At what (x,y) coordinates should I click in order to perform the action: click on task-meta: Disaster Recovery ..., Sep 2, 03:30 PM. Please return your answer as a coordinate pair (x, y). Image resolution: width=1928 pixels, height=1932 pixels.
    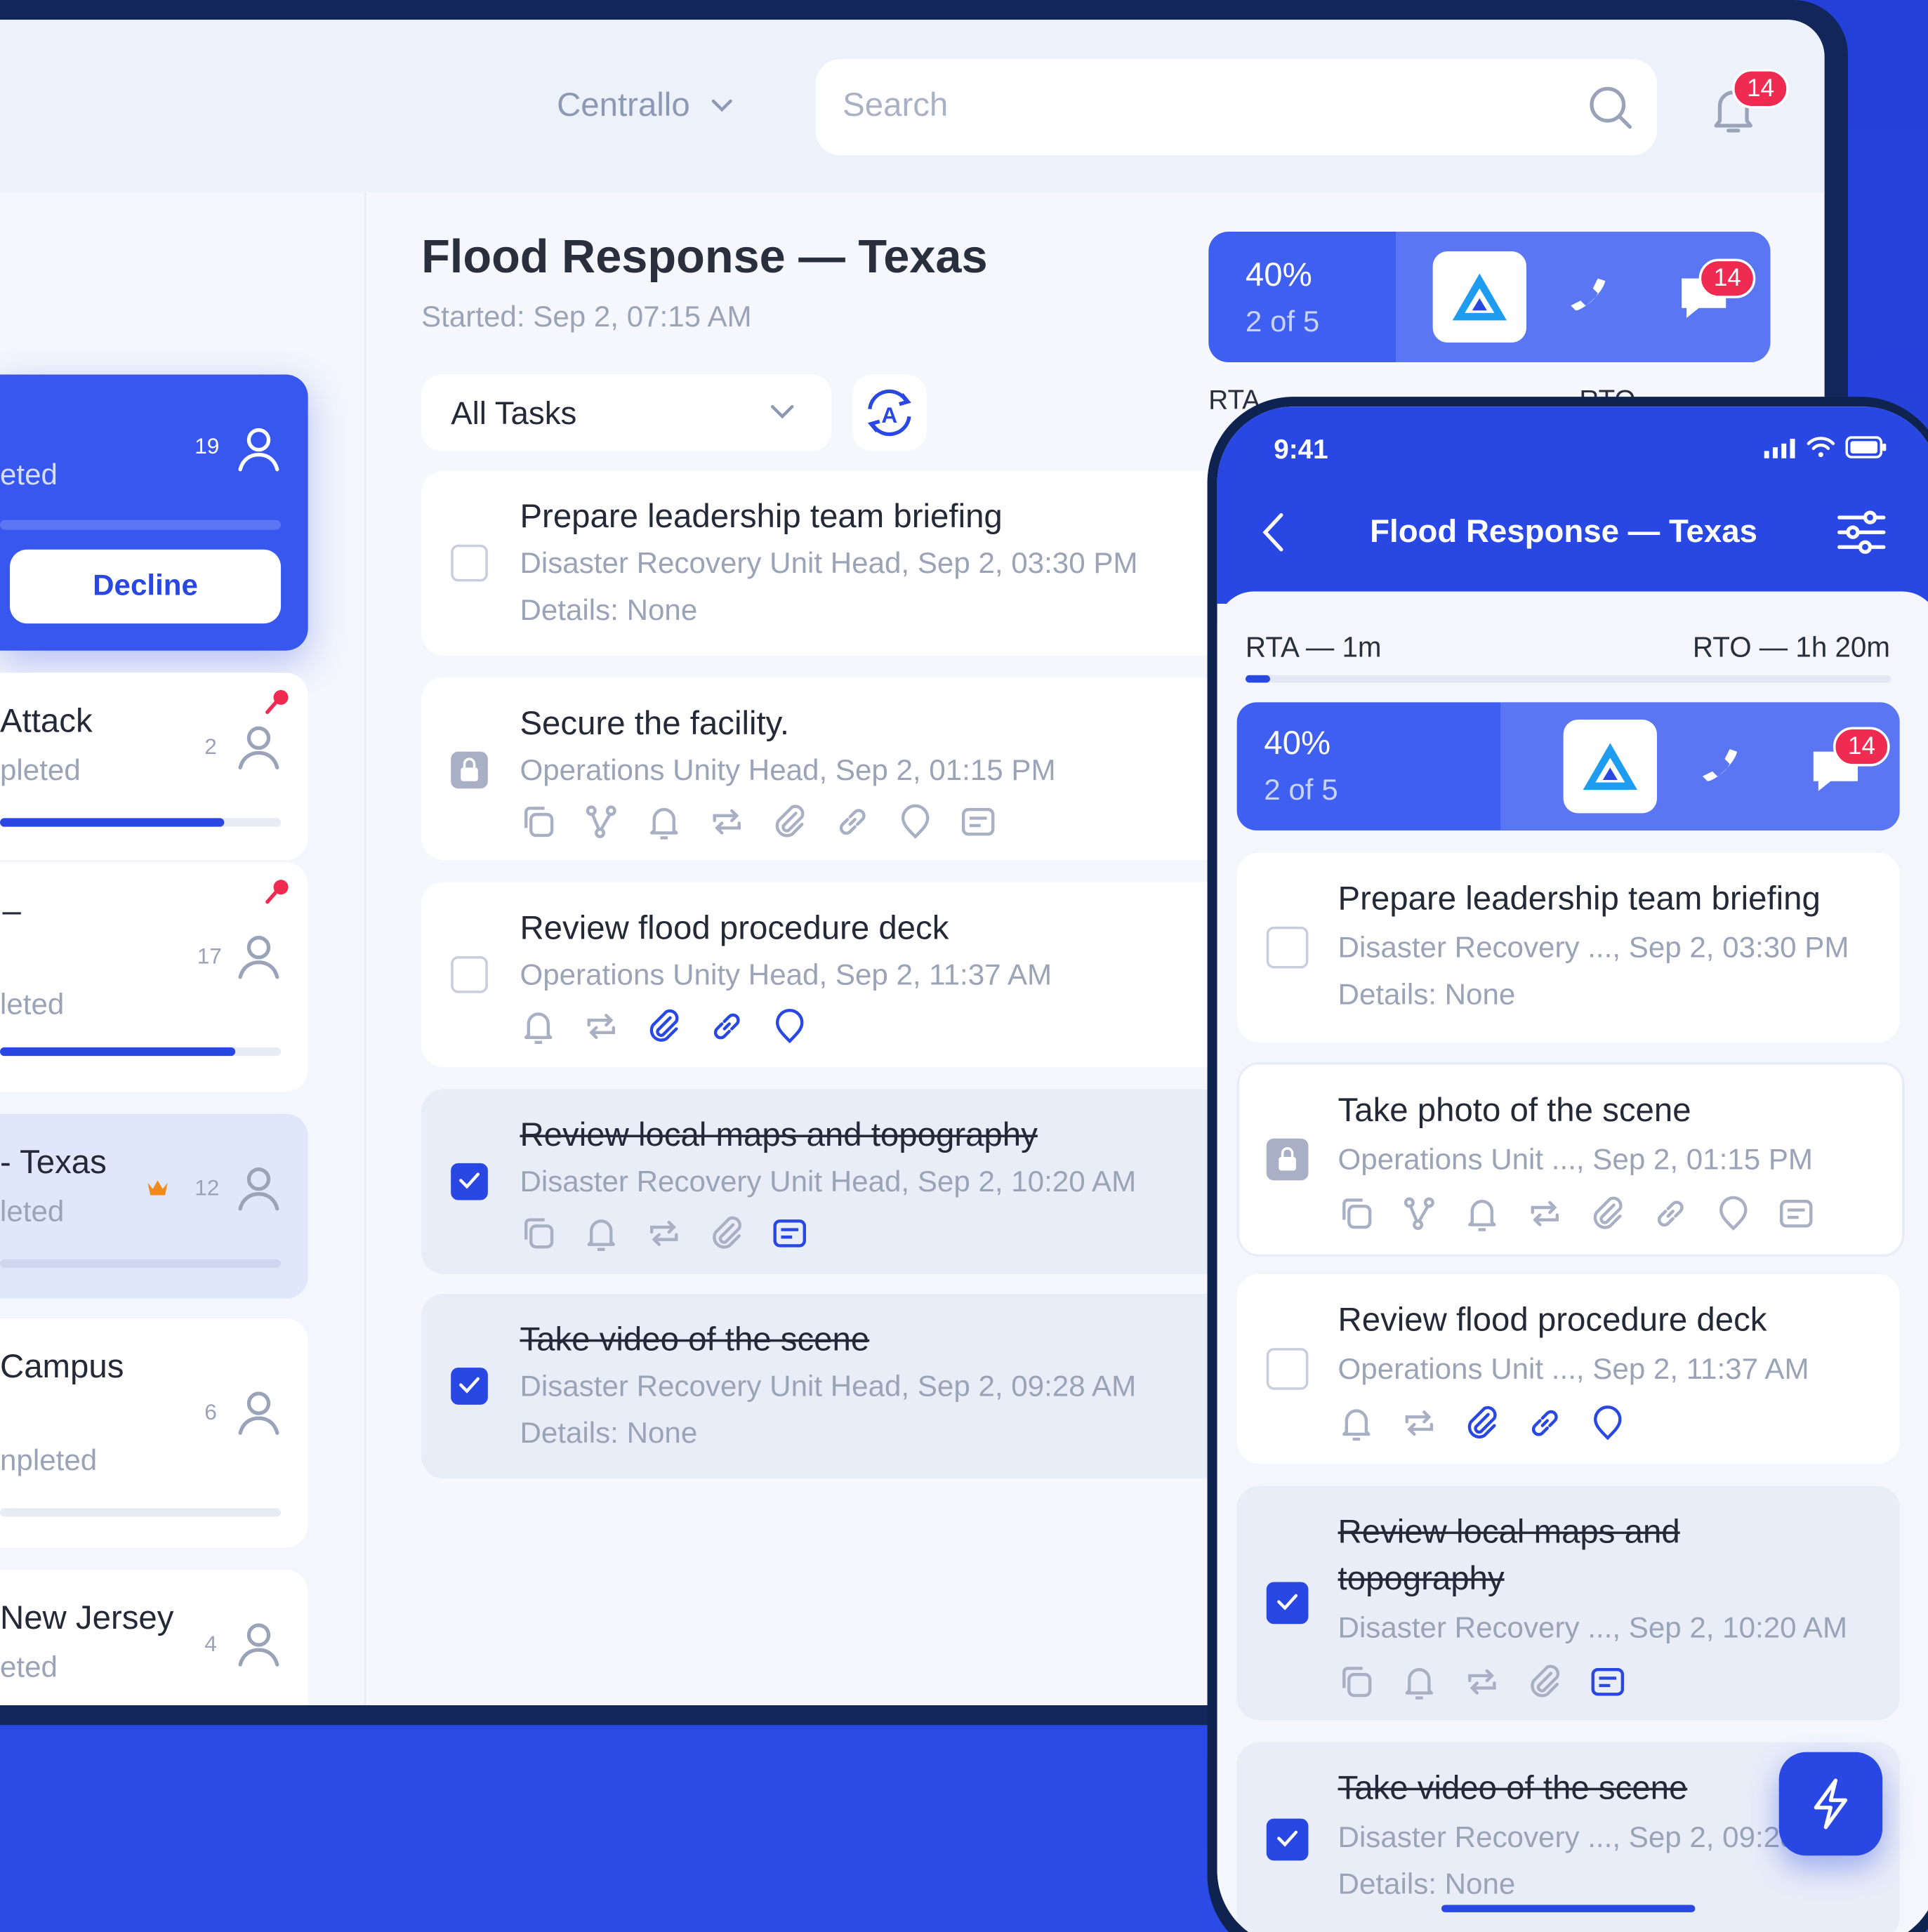
    Looking at the image, I should click on (1594, 948).